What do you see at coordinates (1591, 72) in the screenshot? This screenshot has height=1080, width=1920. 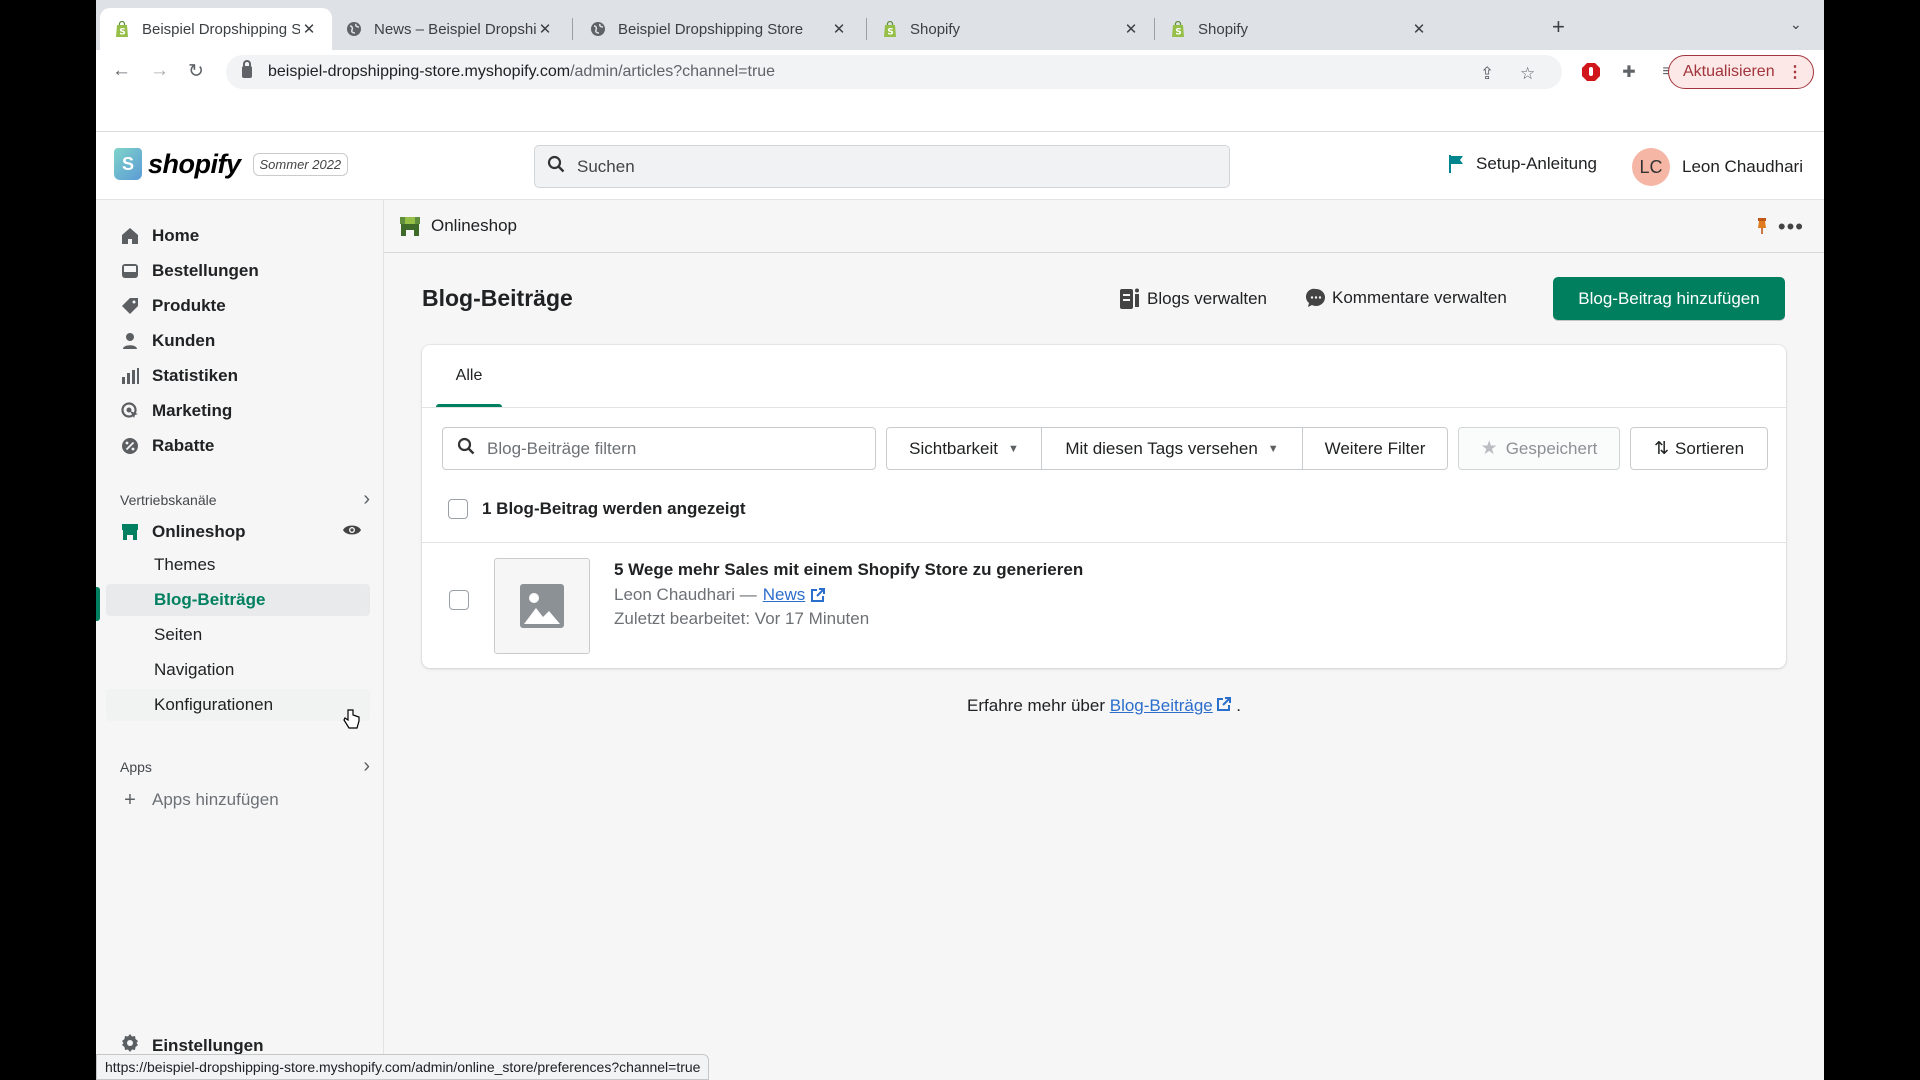 I see `adblock-icon` at bounding box center [1591, 72].